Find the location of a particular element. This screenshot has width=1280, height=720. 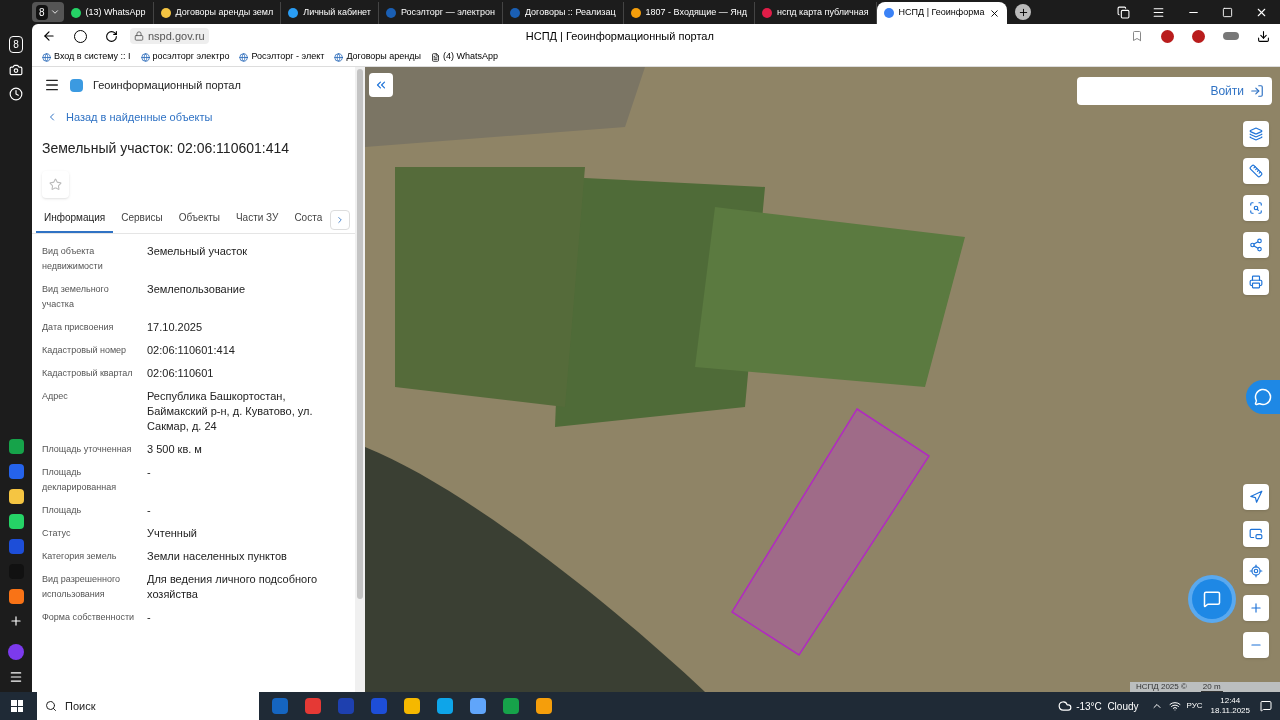

attribution-text: НСПД 2025 © is located at coordinates (1161, 686).